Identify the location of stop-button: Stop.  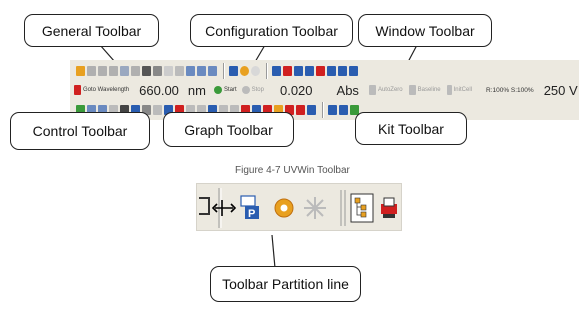
(258, 90).